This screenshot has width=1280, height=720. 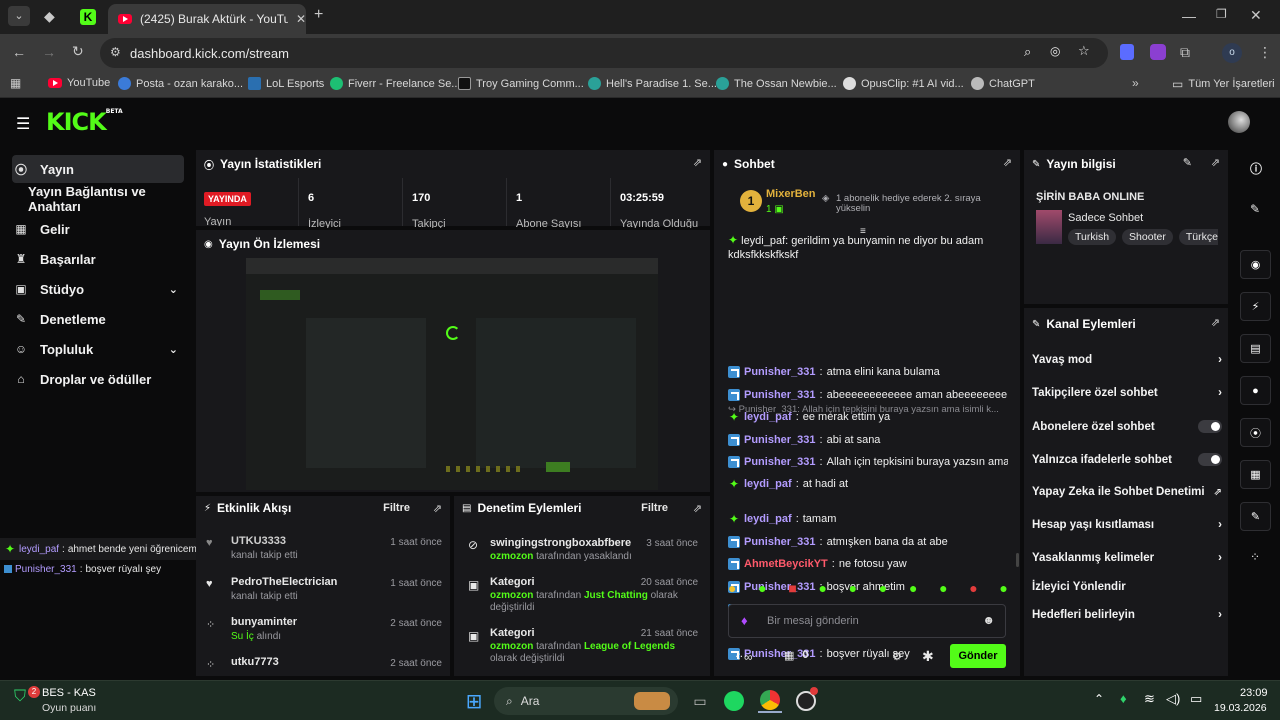 What do you see at coordinates (791, 194) in the screenshot?
I see `leaderboard-user: MixerBen` at bounding box center [791, 194].